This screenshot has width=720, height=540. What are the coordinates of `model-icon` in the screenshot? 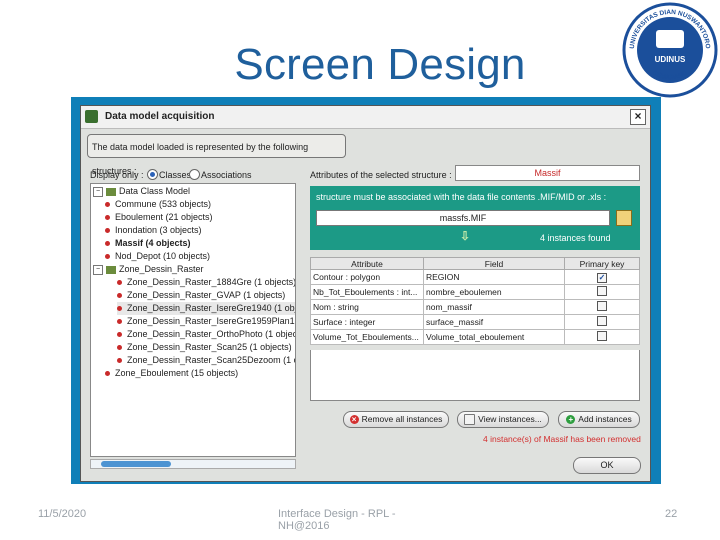 It's located at (111, 191).